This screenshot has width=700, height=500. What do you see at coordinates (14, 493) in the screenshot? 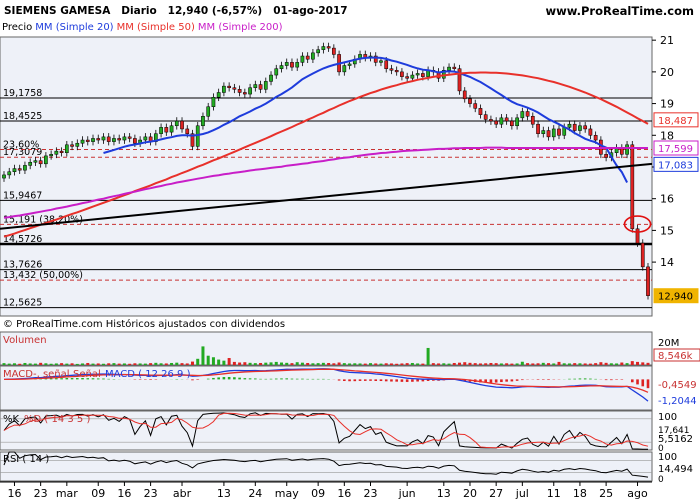
I see `x-tick-label: 16` at bounding box center [14, 493].